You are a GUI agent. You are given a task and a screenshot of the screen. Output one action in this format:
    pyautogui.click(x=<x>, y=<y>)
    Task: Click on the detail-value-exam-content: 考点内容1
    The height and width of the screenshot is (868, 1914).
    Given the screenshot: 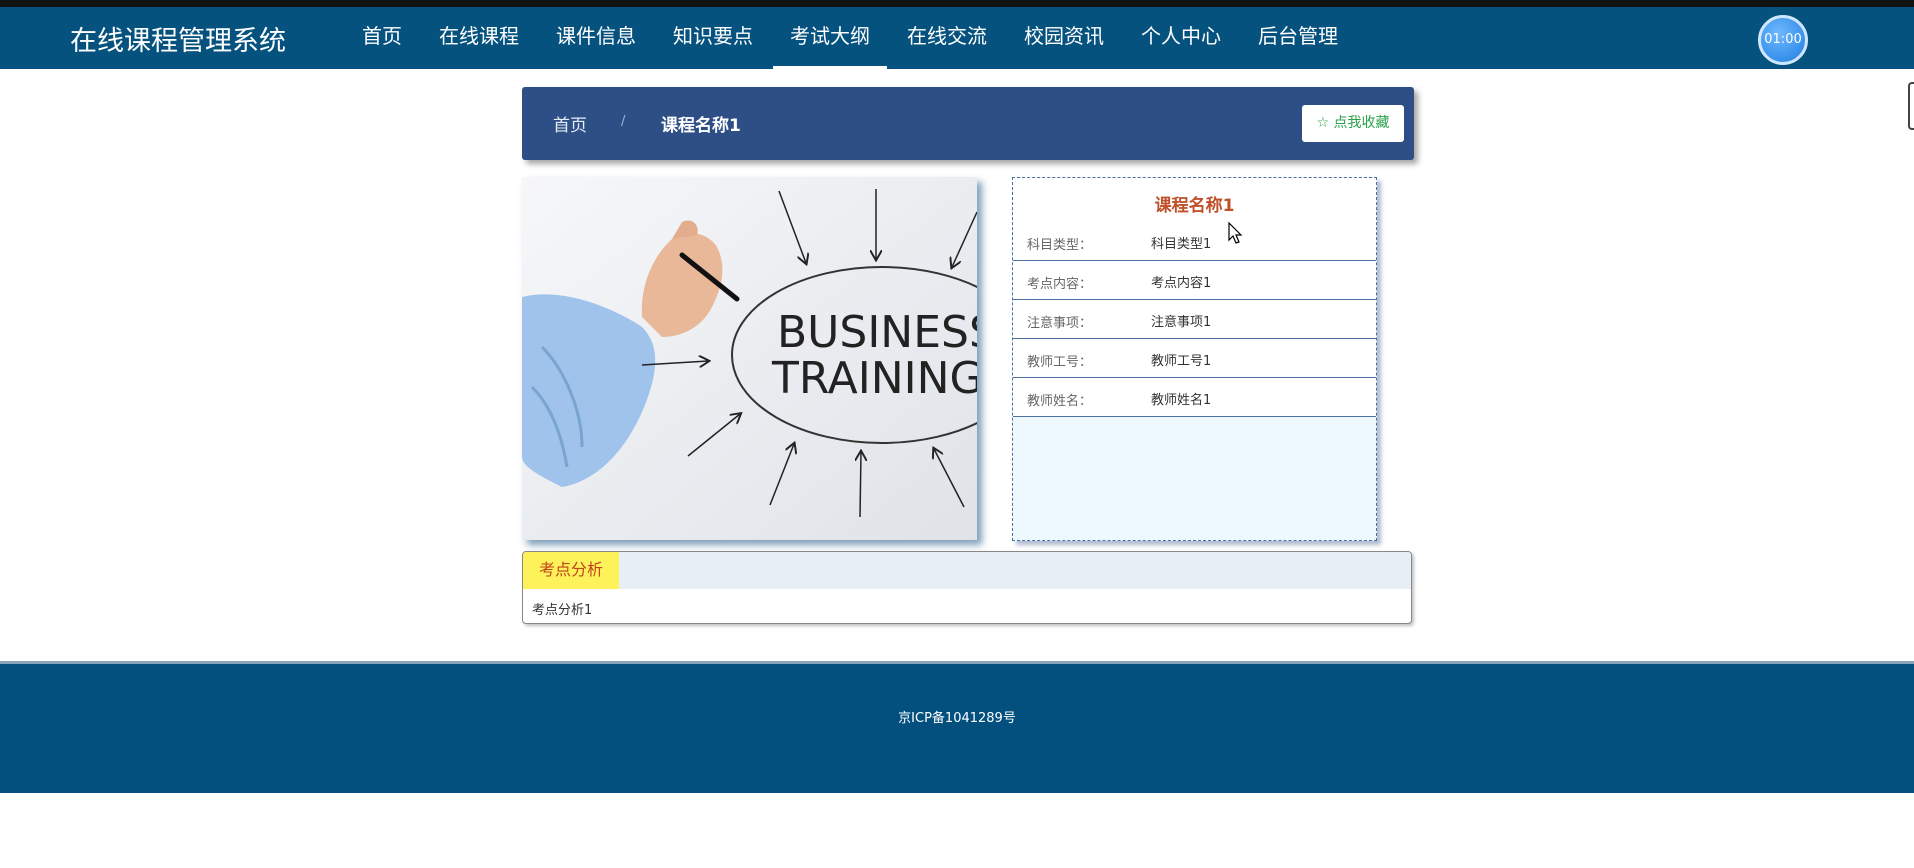 What is the action you would take?
    pyautogui.click(x=1181, y=283)
    